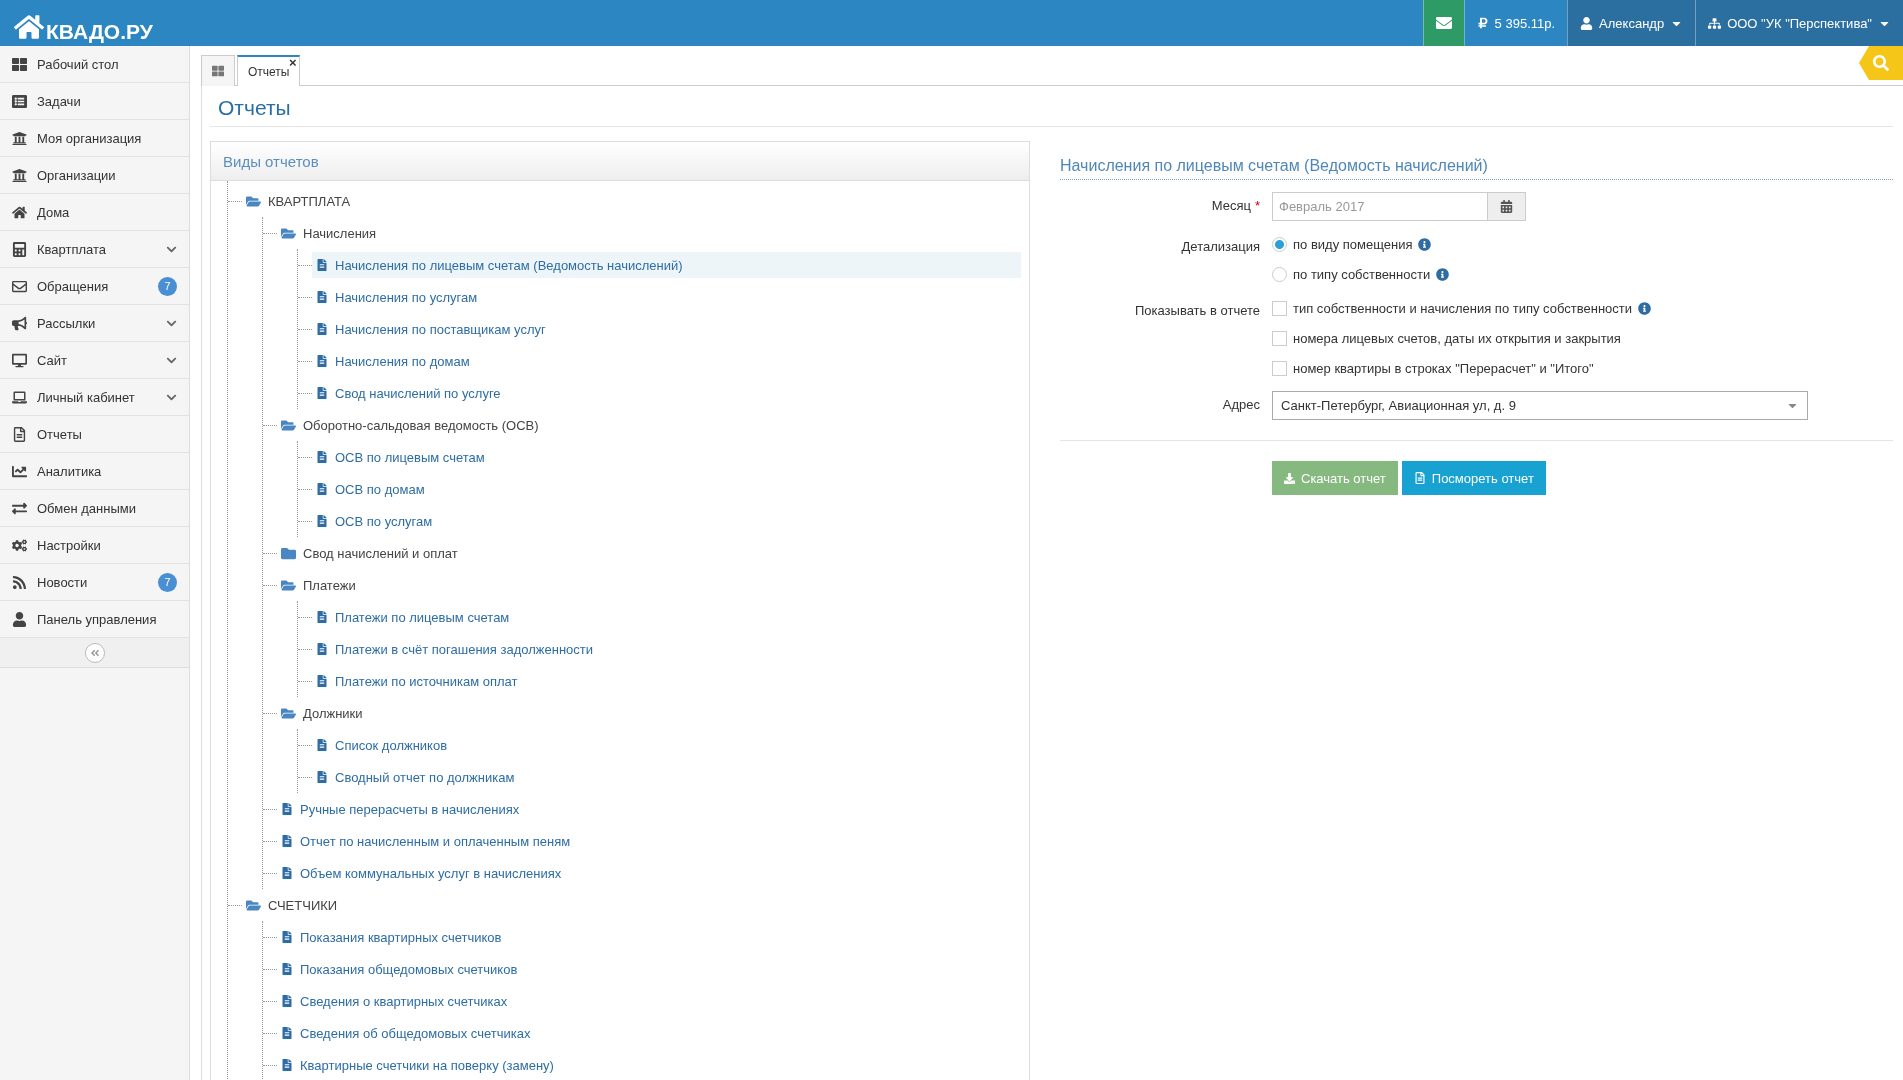 This screenshot has height=1080, width=1903. Describe the element at coordinates (19, 471) in the screenshot. I see `chart-icon` at that location.